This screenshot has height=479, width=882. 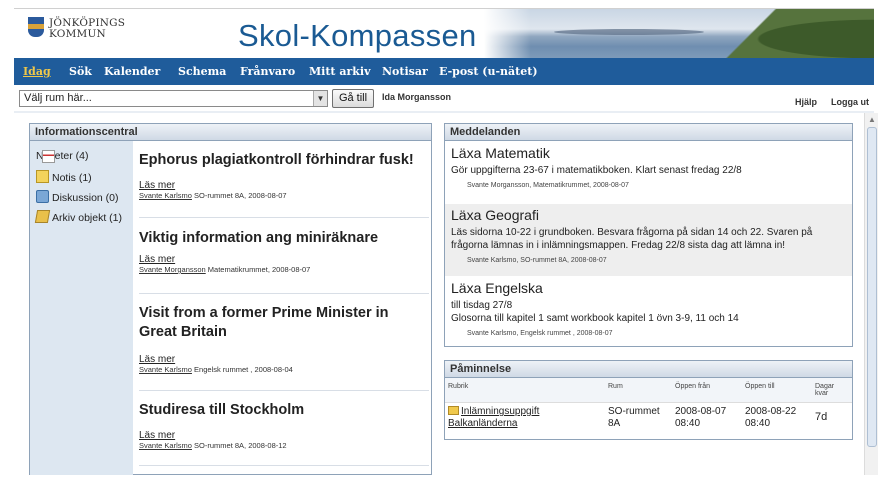 I want to click on author-link: Svante Morgansson, so click(x=172, y=269).